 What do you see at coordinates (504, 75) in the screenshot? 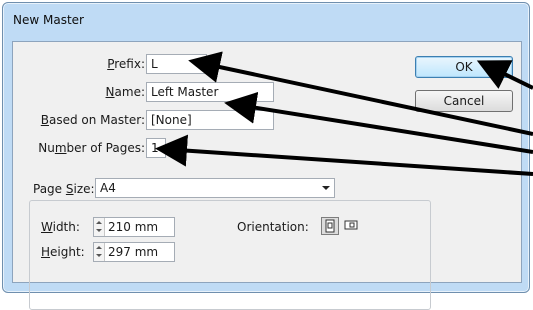
I see `arrow-to-ok` at bounding box center [504, 75].